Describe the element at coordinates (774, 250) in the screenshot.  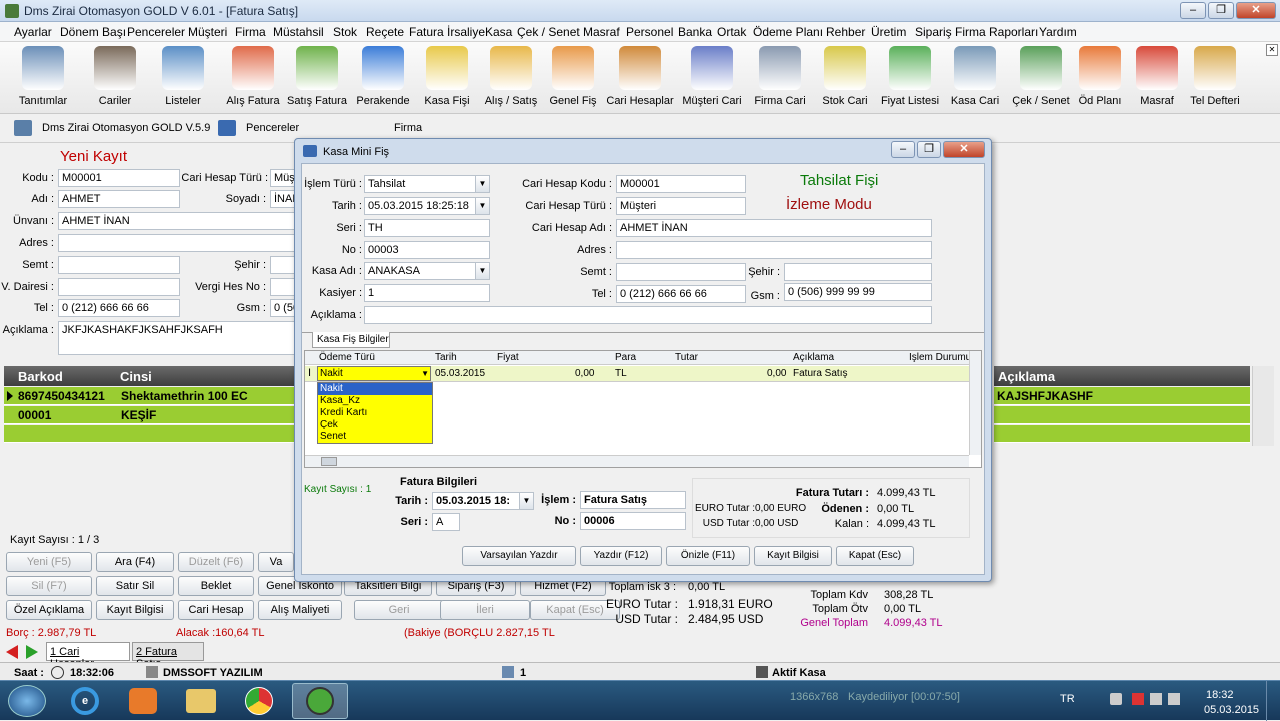
I see `dialog-adres-field` at that location.